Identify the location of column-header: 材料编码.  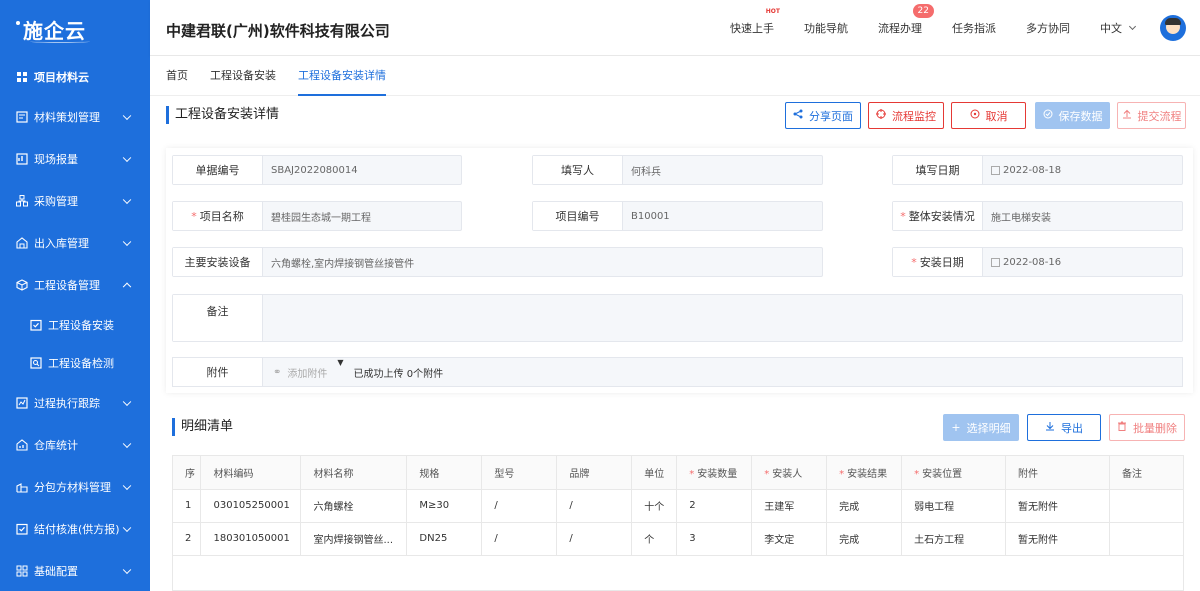
(251, 473).